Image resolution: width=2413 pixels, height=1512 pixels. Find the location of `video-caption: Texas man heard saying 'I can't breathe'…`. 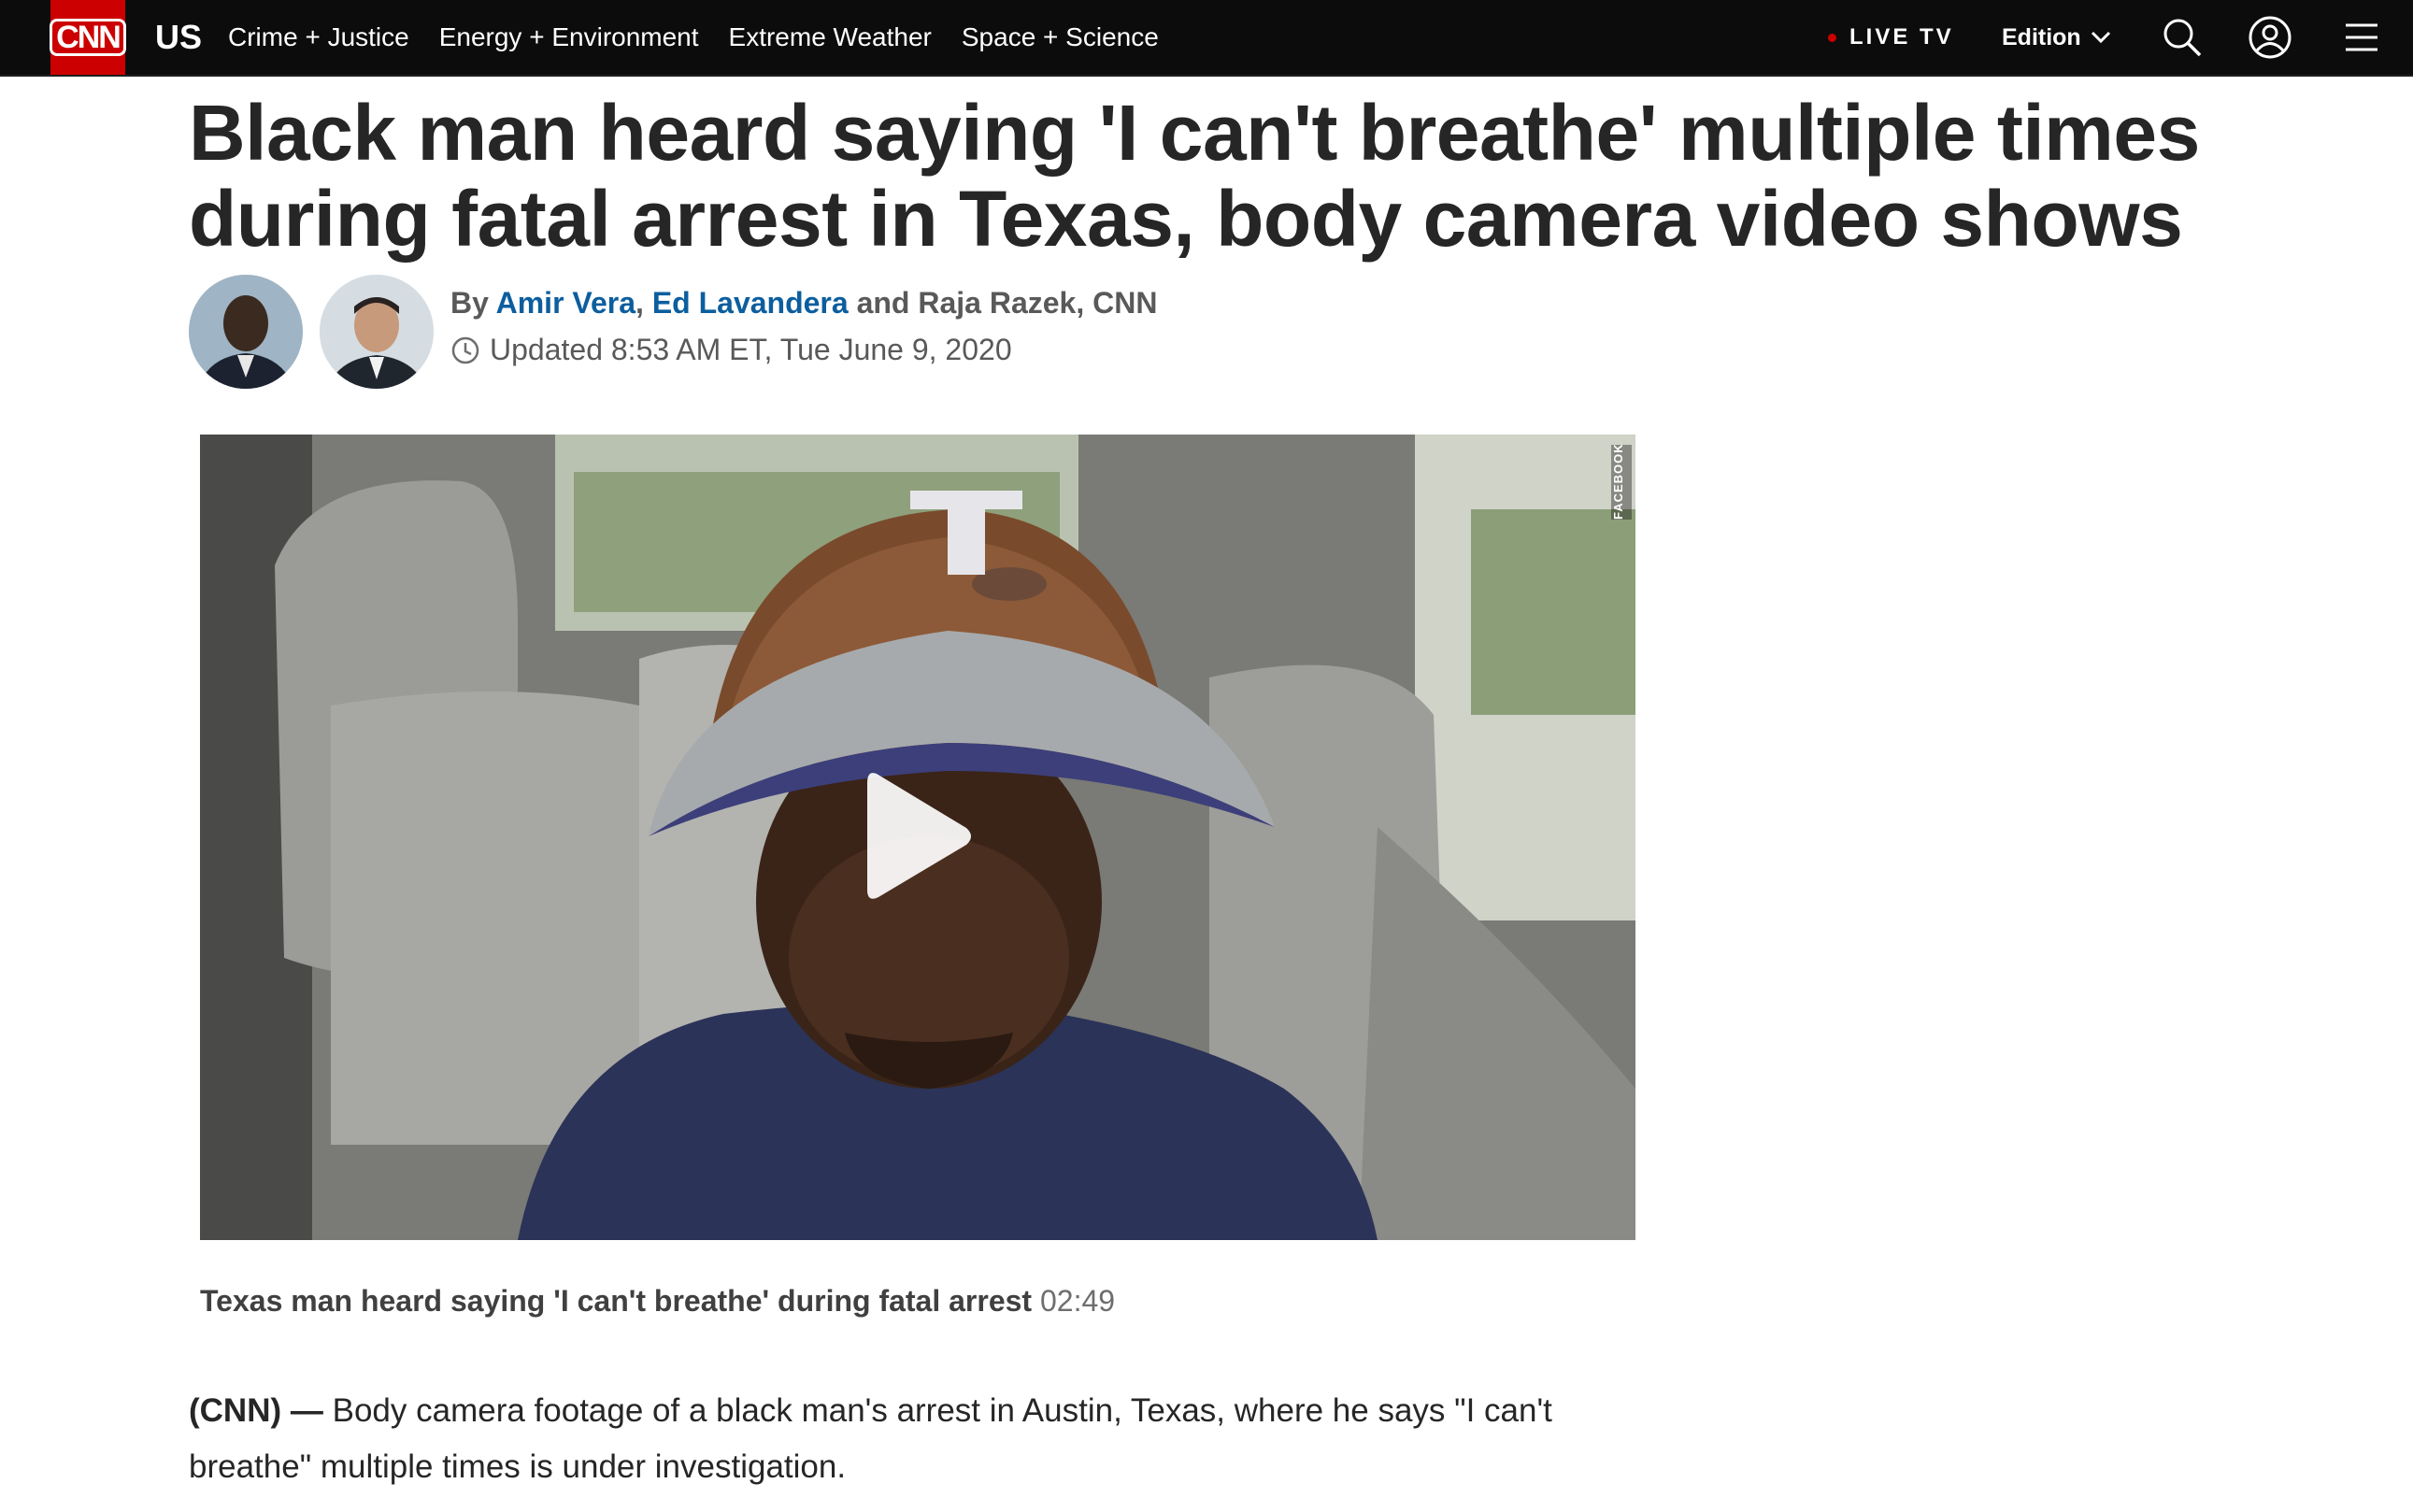

video-caption: Texas man heard saying 'I can't breathe'… is located at coordinates (657, 1301).